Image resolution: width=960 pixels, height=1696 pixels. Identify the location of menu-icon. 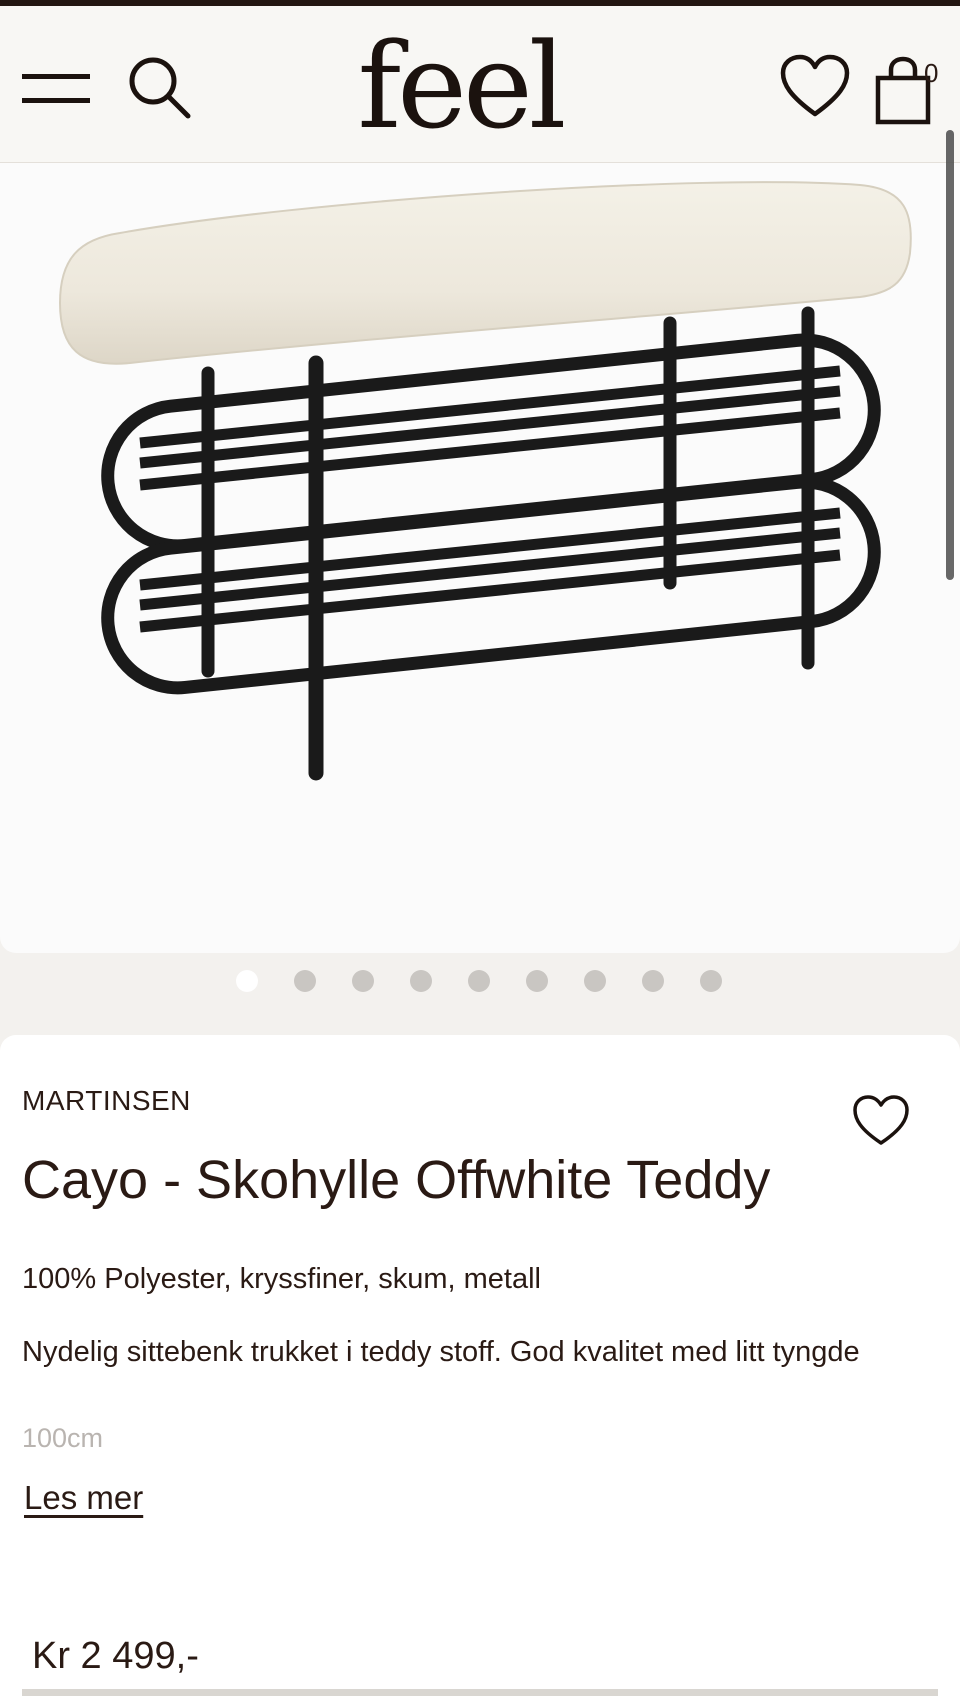
(57, 90).